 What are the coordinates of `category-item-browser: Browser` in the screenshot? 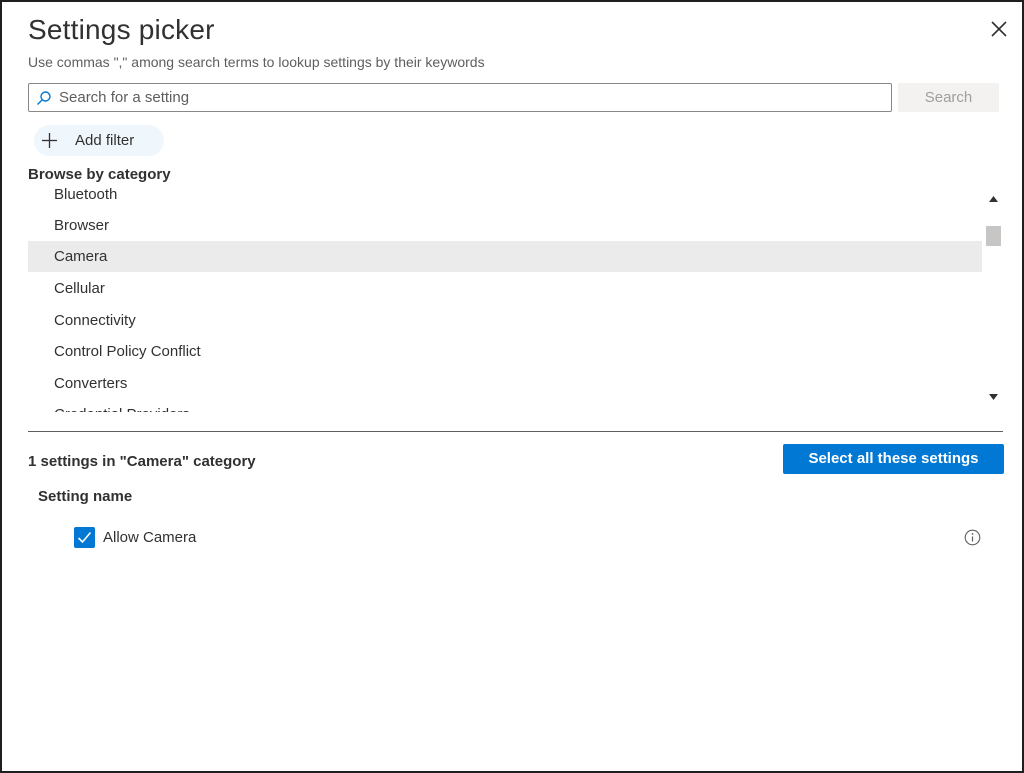 It's located at (505, 225).